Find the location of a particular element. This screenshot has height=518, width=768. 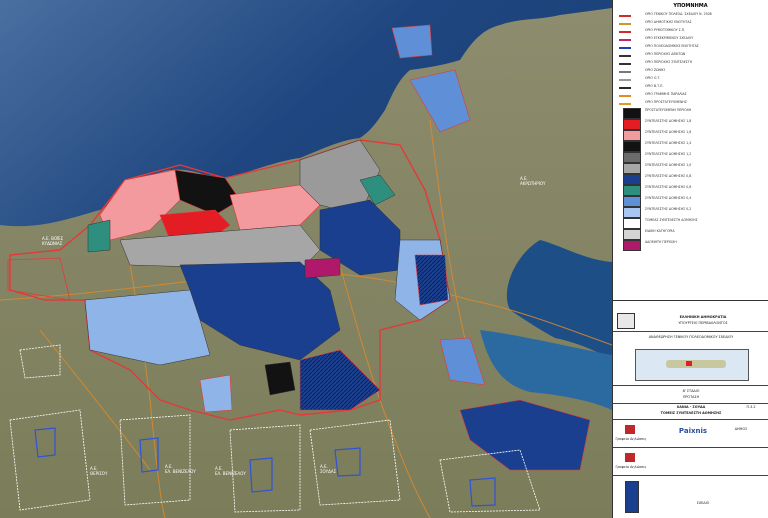

legend-item: ΟΡΙΟ ΓΕΝΙΚΟΥ ΠΟΛΕΟΔ. ΣΧΕΔΙΟΥ Ν. 2508 is located at coordinates (693, 16).